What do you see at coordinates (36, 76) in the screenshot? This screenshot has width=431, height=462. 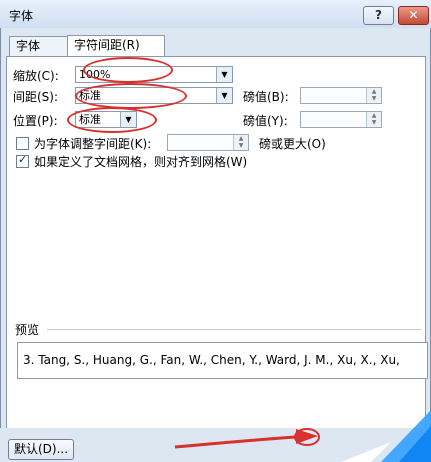 I see `scale-label: 缩放(C):` at bounding box center [36, 76].